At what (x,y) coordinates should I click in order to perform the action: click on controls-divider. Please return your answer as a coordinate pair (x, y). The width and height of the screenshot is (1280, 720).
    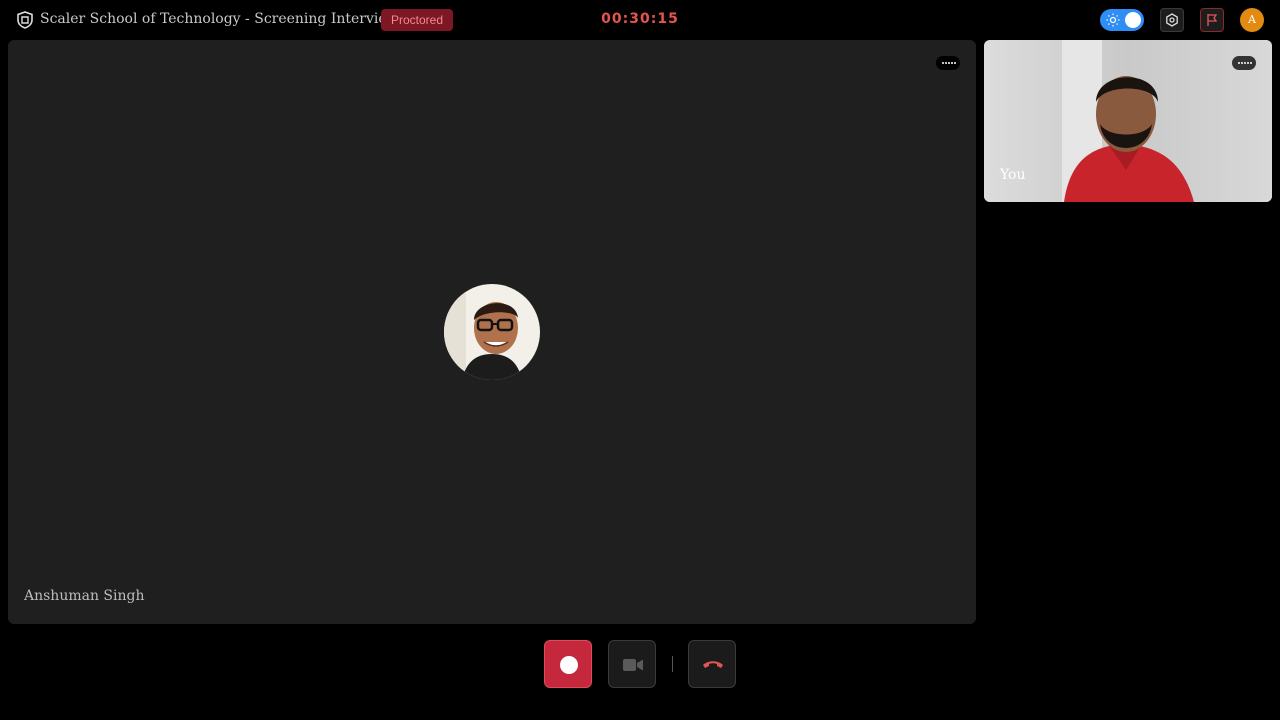
    Looking at the image, I should click on (672, 664).